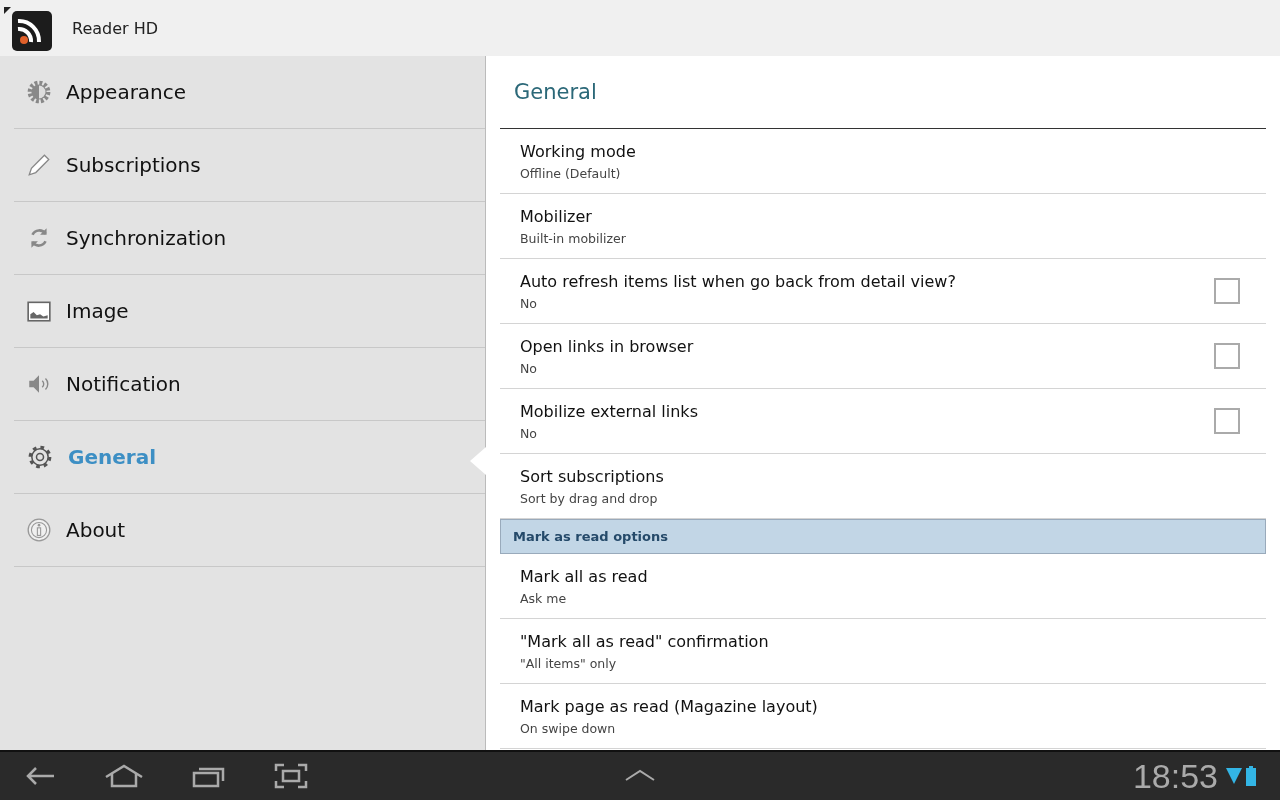 Image resolution: width=1280 pixels, height=800 pixels. I want to click on sidebar-item: Notification, so click(249, 384).